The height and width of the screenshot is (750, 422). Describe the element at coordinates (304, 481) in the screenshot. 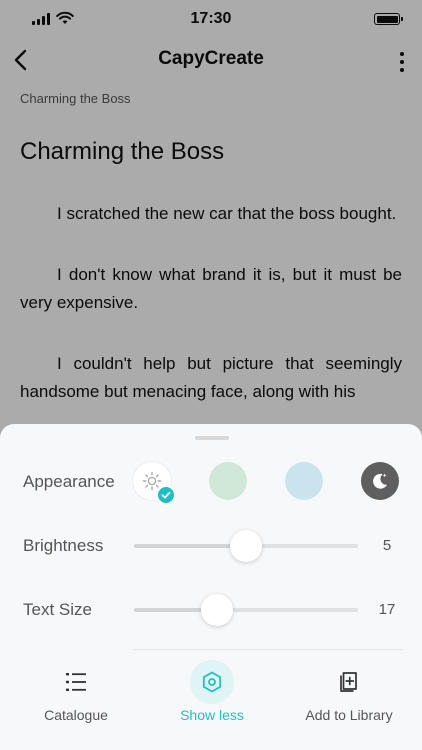

I see `blue-theme-swatch` at that location.